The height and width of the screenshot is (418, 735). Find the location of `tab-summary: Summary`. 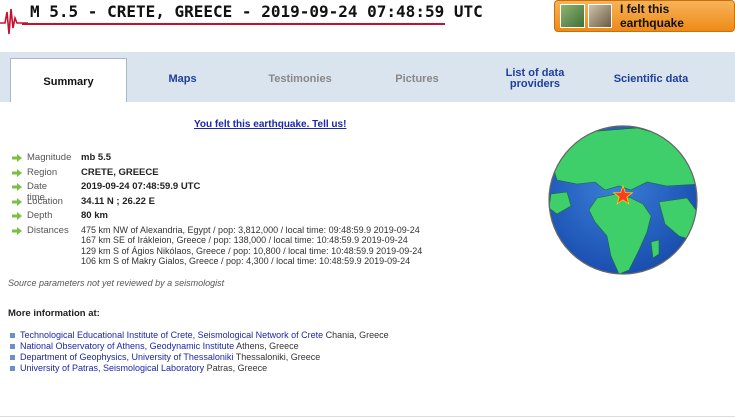

tab-summary: Summary is located at coordinates (68, 81).